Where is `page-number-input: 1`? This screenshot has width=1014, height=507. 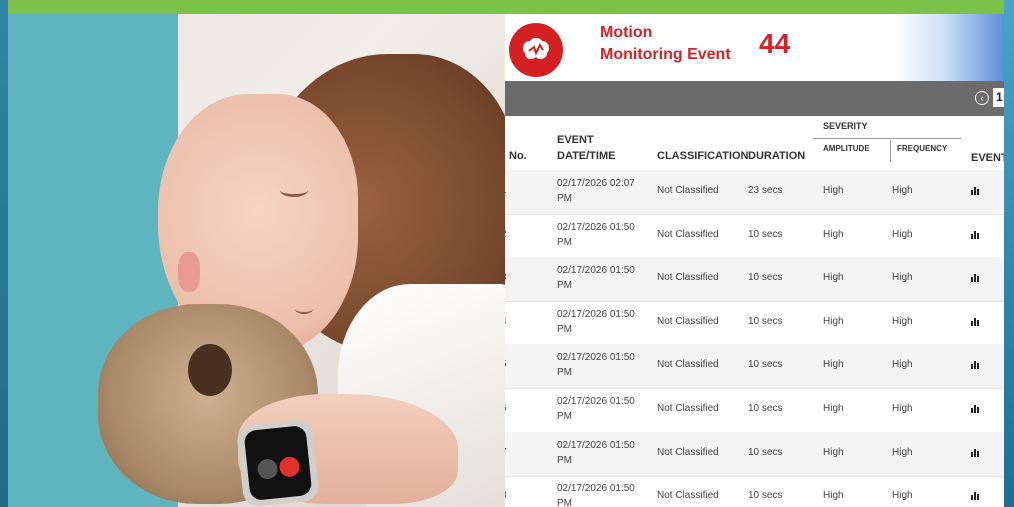
page-number-input: 1 is located at coordinates (998, 97).